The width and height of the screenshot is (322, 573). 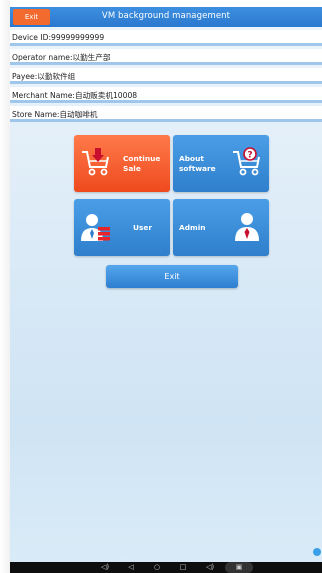 I want to click on merchant-name-row: Merchant Name:自动贩卖机10008, so click(x=166, y=95).